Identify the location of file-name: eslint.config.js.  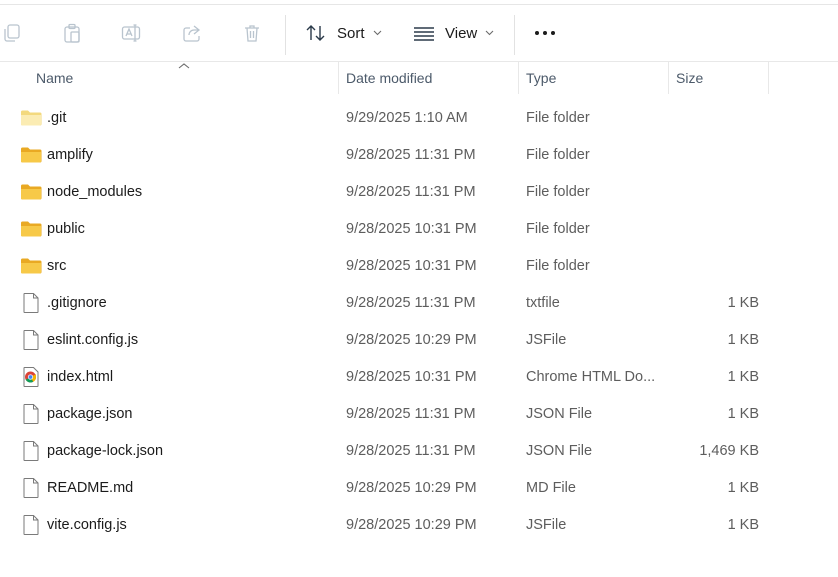
(93, 340).